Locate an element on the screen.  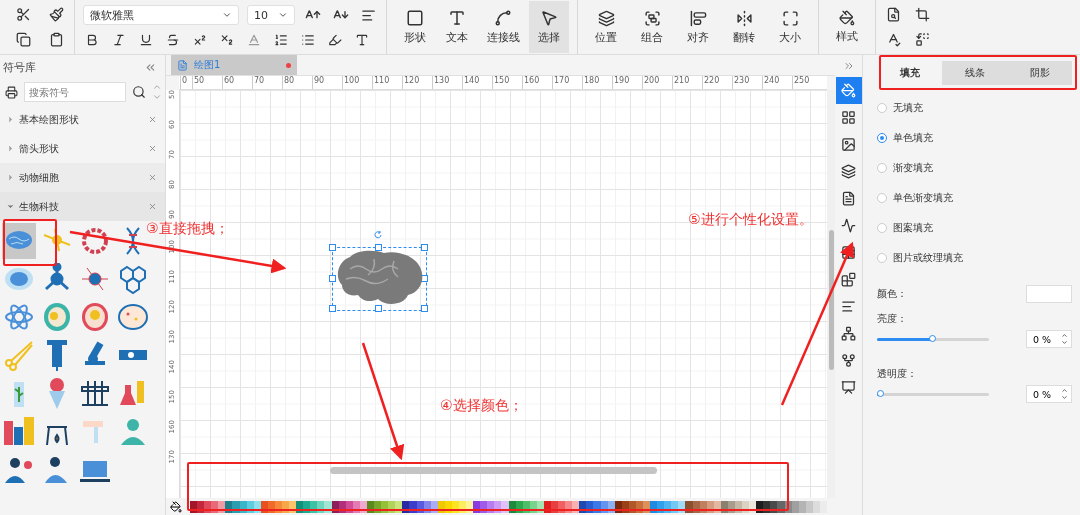
field-label: 透明度： is located at coordinates (897, 373).